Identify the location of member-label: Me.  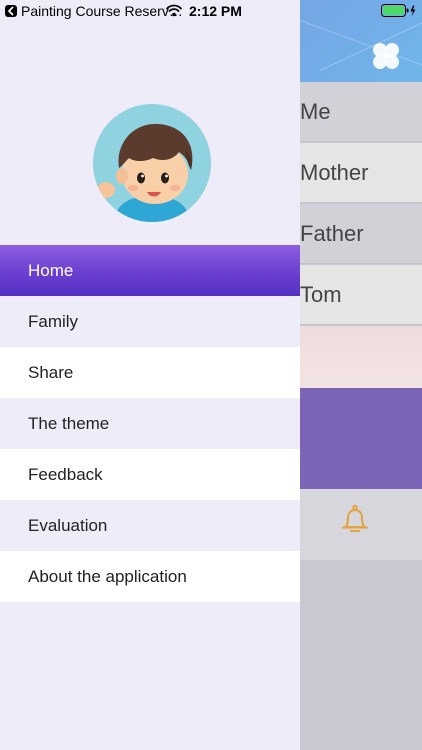
(315, 111).